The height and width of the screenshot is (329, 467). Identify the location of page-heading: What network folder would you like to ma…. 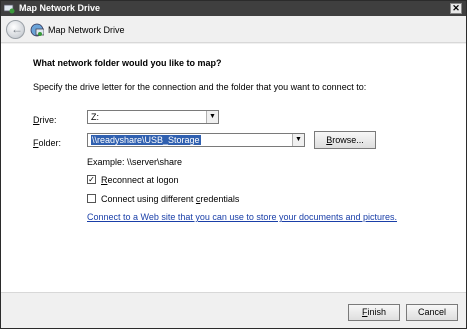
(127, 63).